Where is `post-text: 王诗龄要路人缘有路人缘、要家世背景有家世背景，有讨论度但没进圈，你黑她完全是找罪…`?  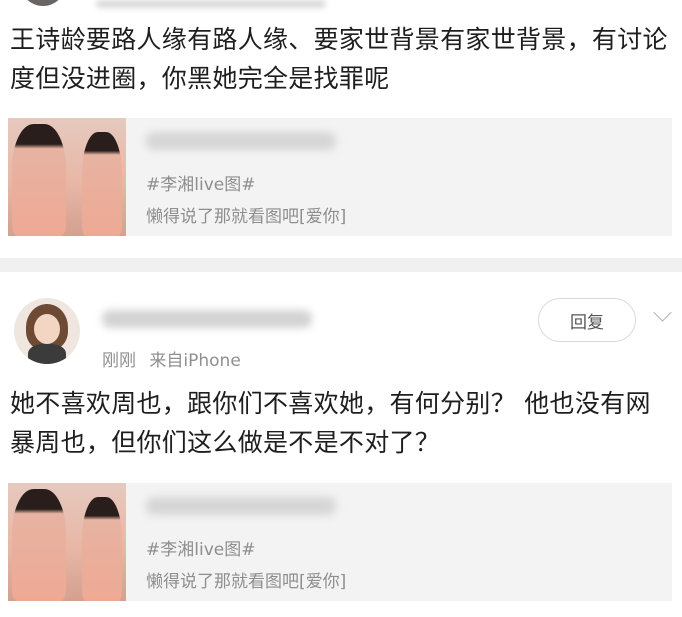 post-text: 王诗龄要路人缘有路人缘、要家世背景有家世背景，有讨论度但没进圈，你黑她完全是找罪… is located at coordinates (339, 59).